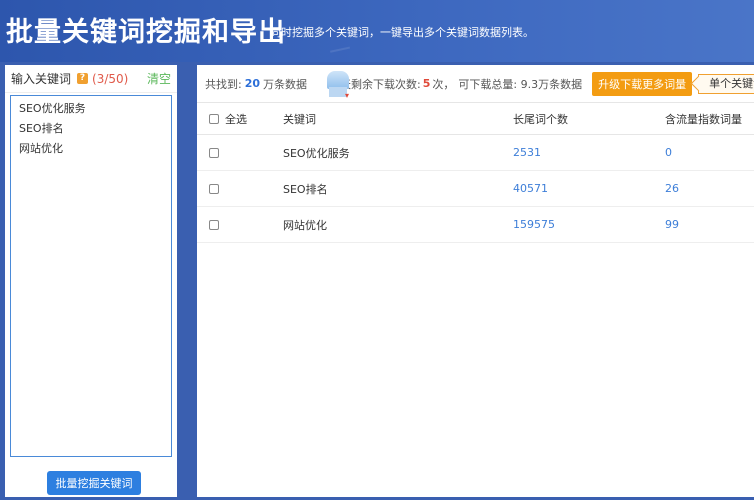 This screenshot has width=754, height=500. Describe the element at coordinates (110, 78) in the screenshot. I see `keyword-count: (3/50)` at that location.